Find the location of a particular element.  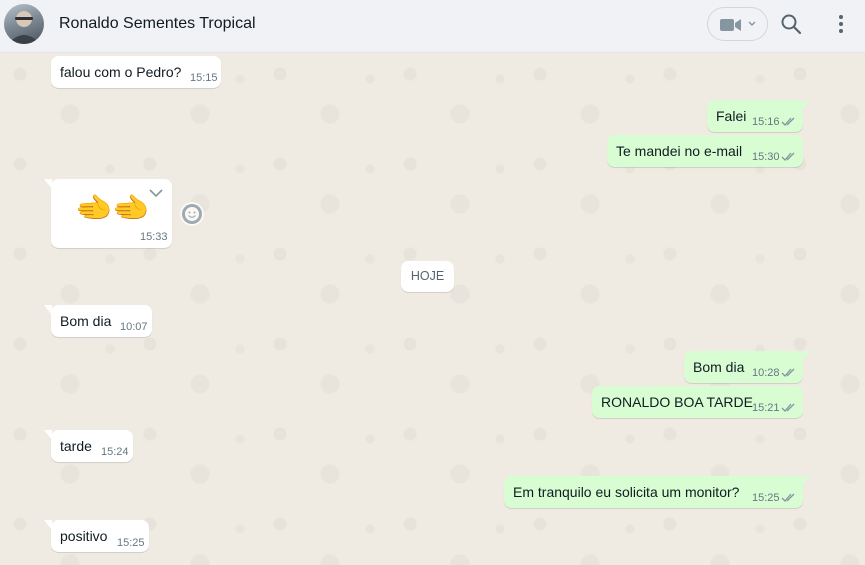

message-text: 🫲🫲 is located at coordinates (112, 208).